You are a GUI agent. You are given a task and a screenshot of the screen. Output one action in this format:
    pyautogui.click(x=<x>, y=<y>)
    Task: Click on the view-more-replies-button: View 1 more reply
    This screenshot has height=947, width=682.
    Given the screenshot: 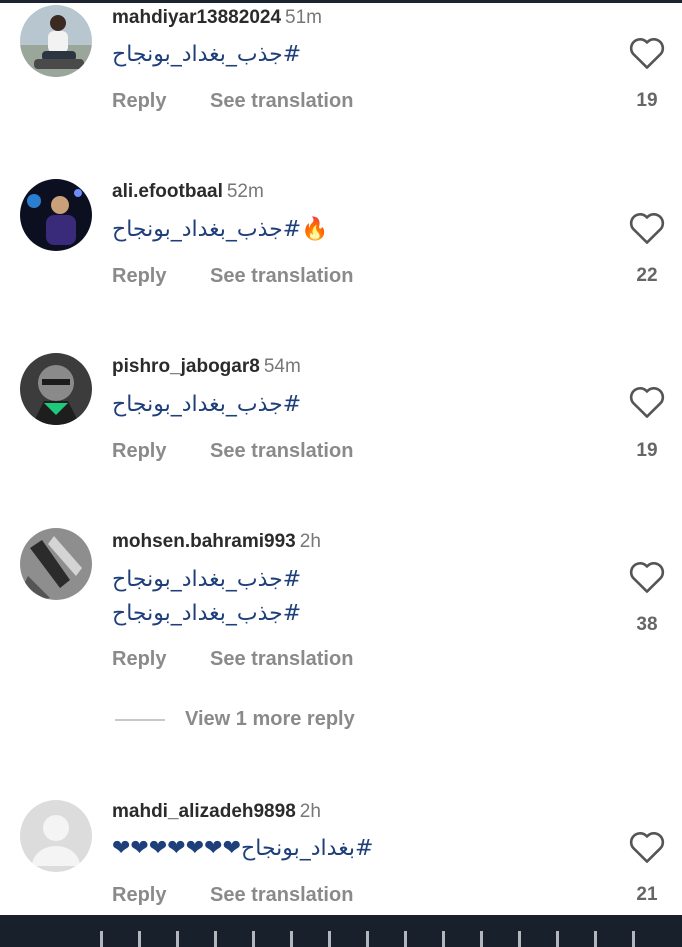 What is the action you would take?
    pyautogui.click(x=235, y=719)
    